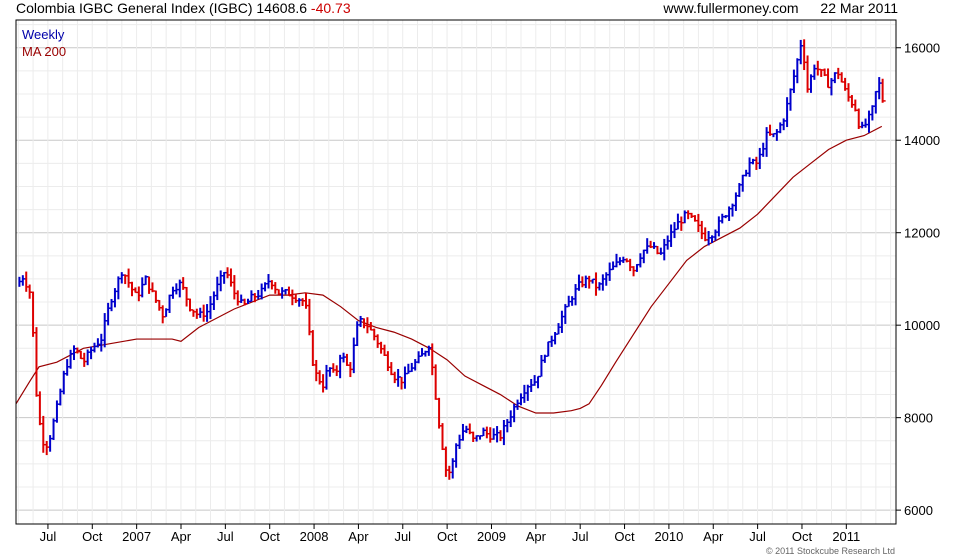 The height and width of the screenshot is (560, 980). Describe the element at coordinates (918, 510) in the screenshot. I see `y-tick-label: 6000` at that location.